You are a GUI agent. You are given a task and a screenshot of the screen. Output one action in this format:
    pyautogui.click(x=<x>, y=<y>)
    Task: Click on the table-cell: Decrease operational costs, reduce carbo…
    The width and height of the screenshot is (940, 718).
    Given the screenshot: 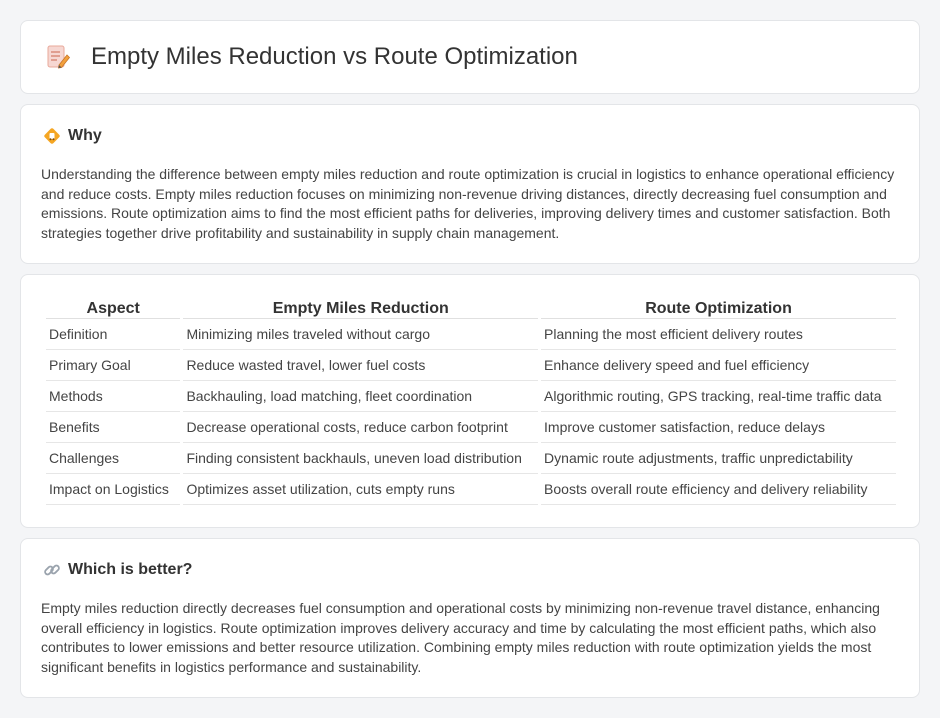 What is the action you would take?
    pyautogui.click(x=361, y=427)
    